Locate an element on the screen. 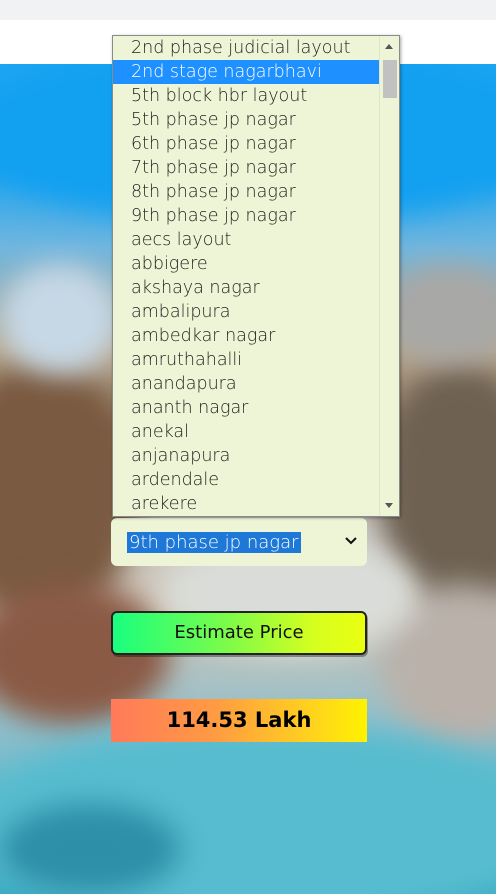 Image resolution: width=496 pixels, height=894 pixels. dropdown-option: anekal is located at coordinates (246, 432).